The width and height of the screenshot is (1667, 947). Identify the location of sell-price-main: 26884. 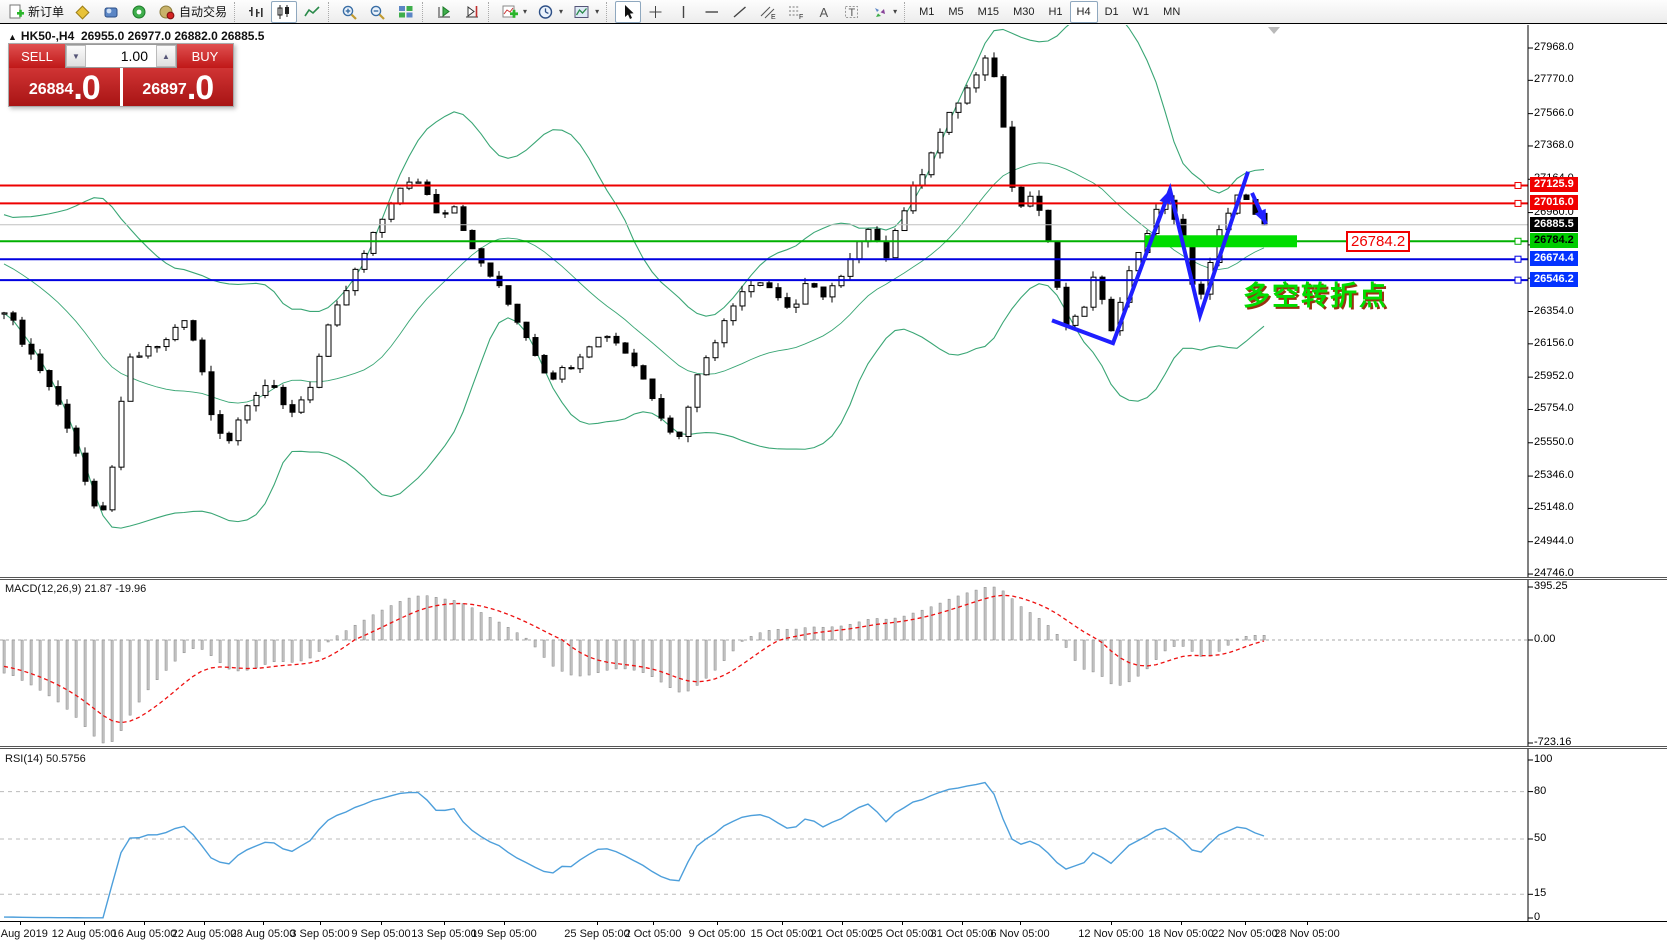
(51, 89).